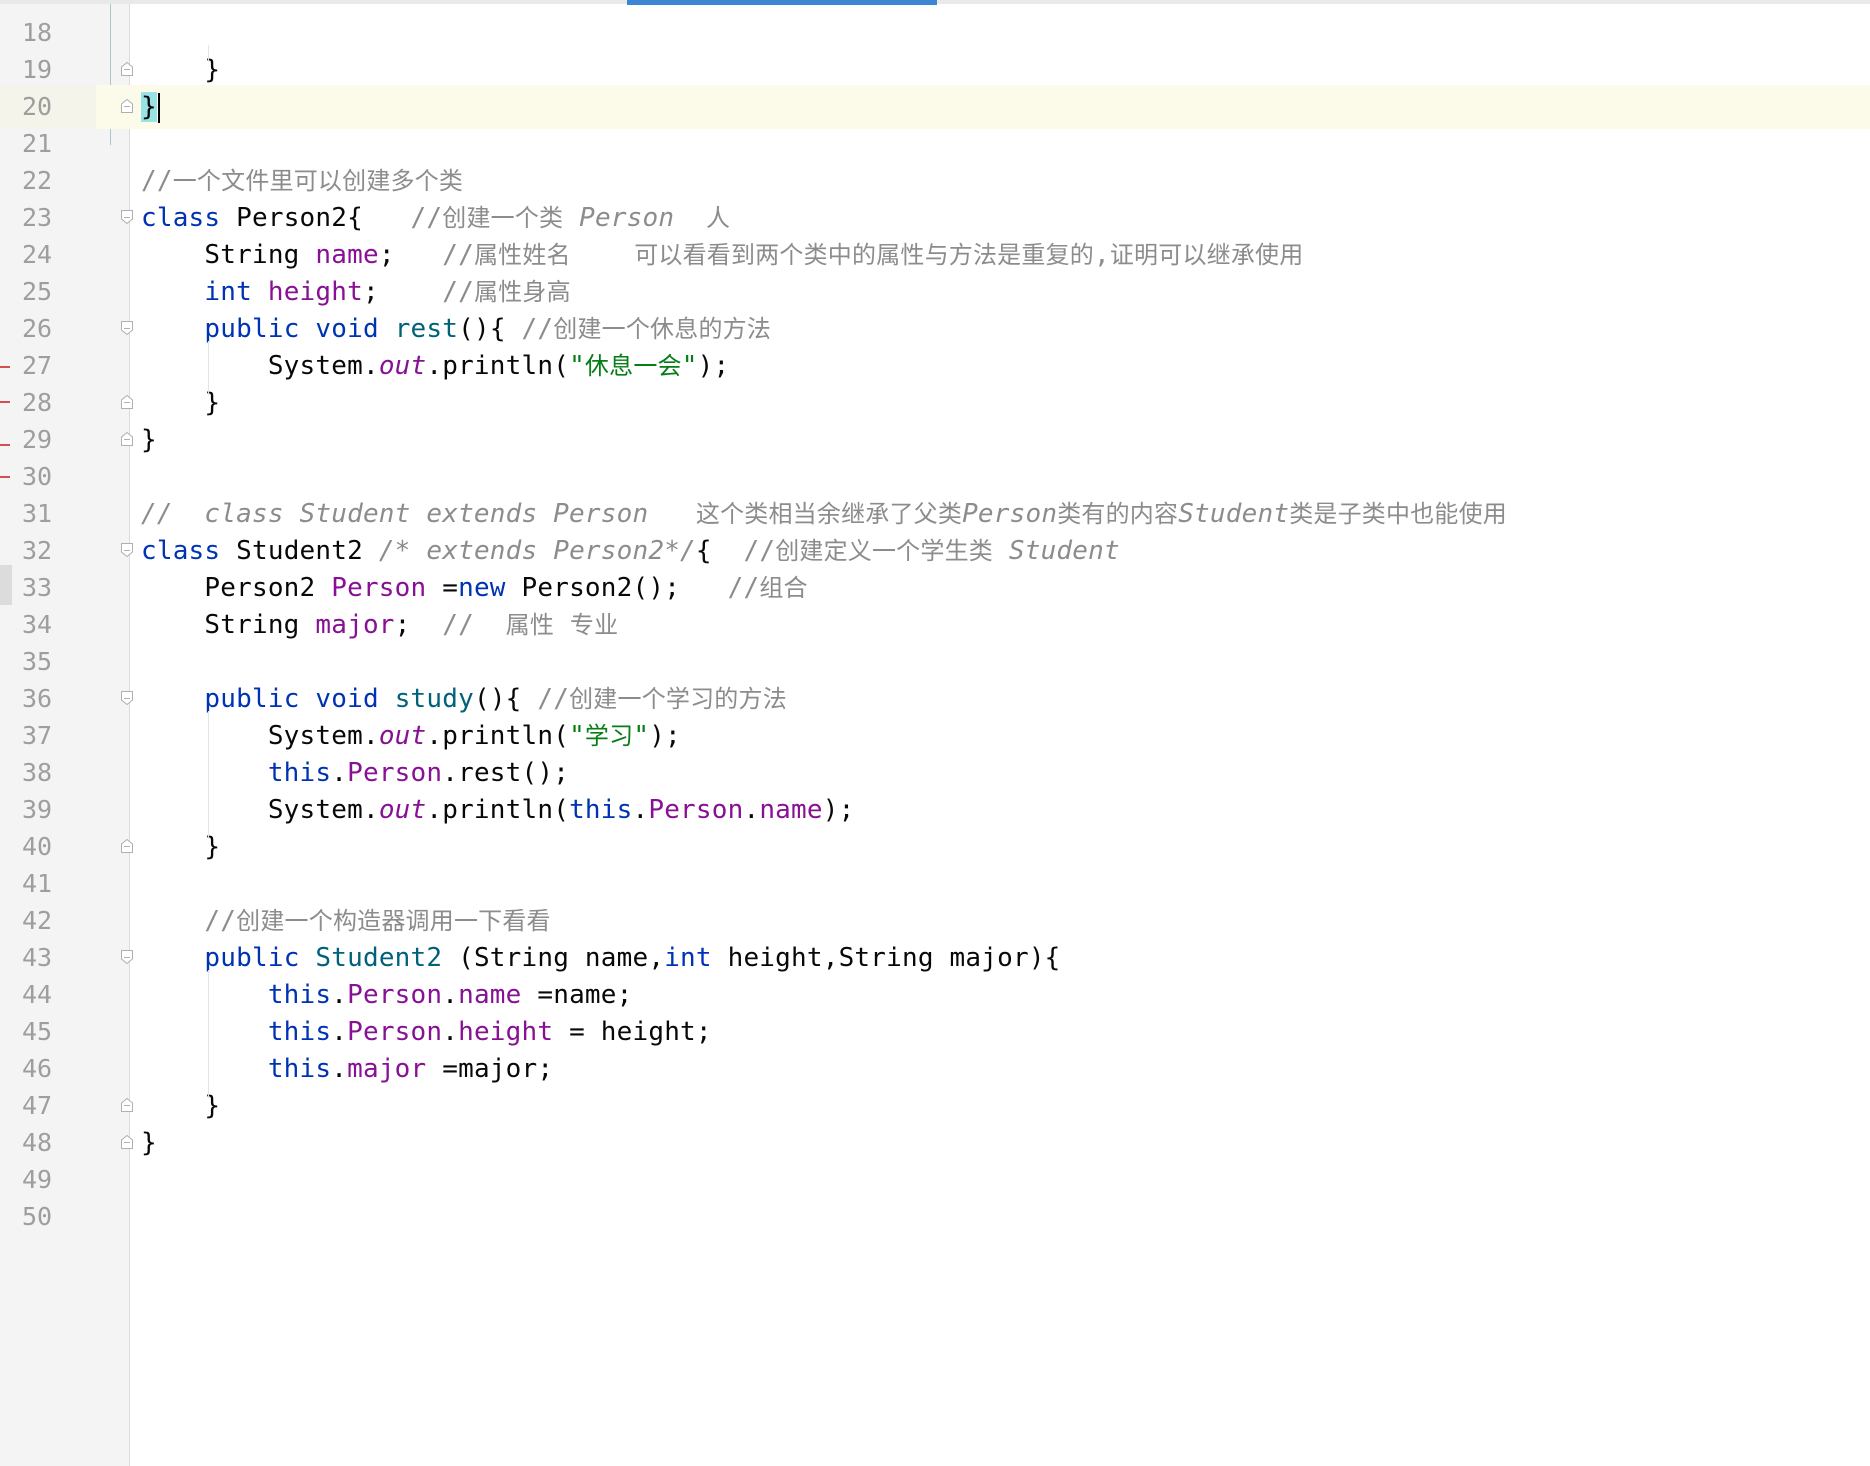  What do you see at coordinates (935, 1217) in the screenshot?
I see `code-line: 50` at bounding box center [935, 1217].